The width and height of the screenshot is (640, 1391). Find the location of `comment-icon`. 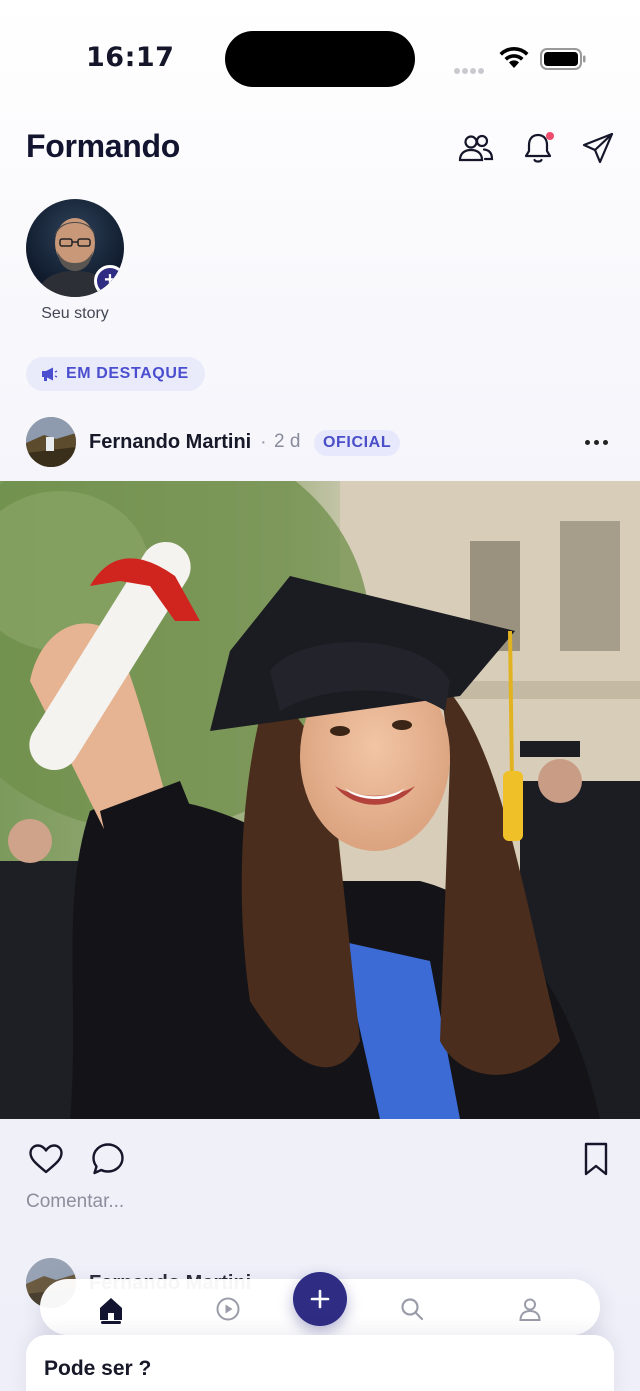

comment-icon is located at coordinates (108, 1159).